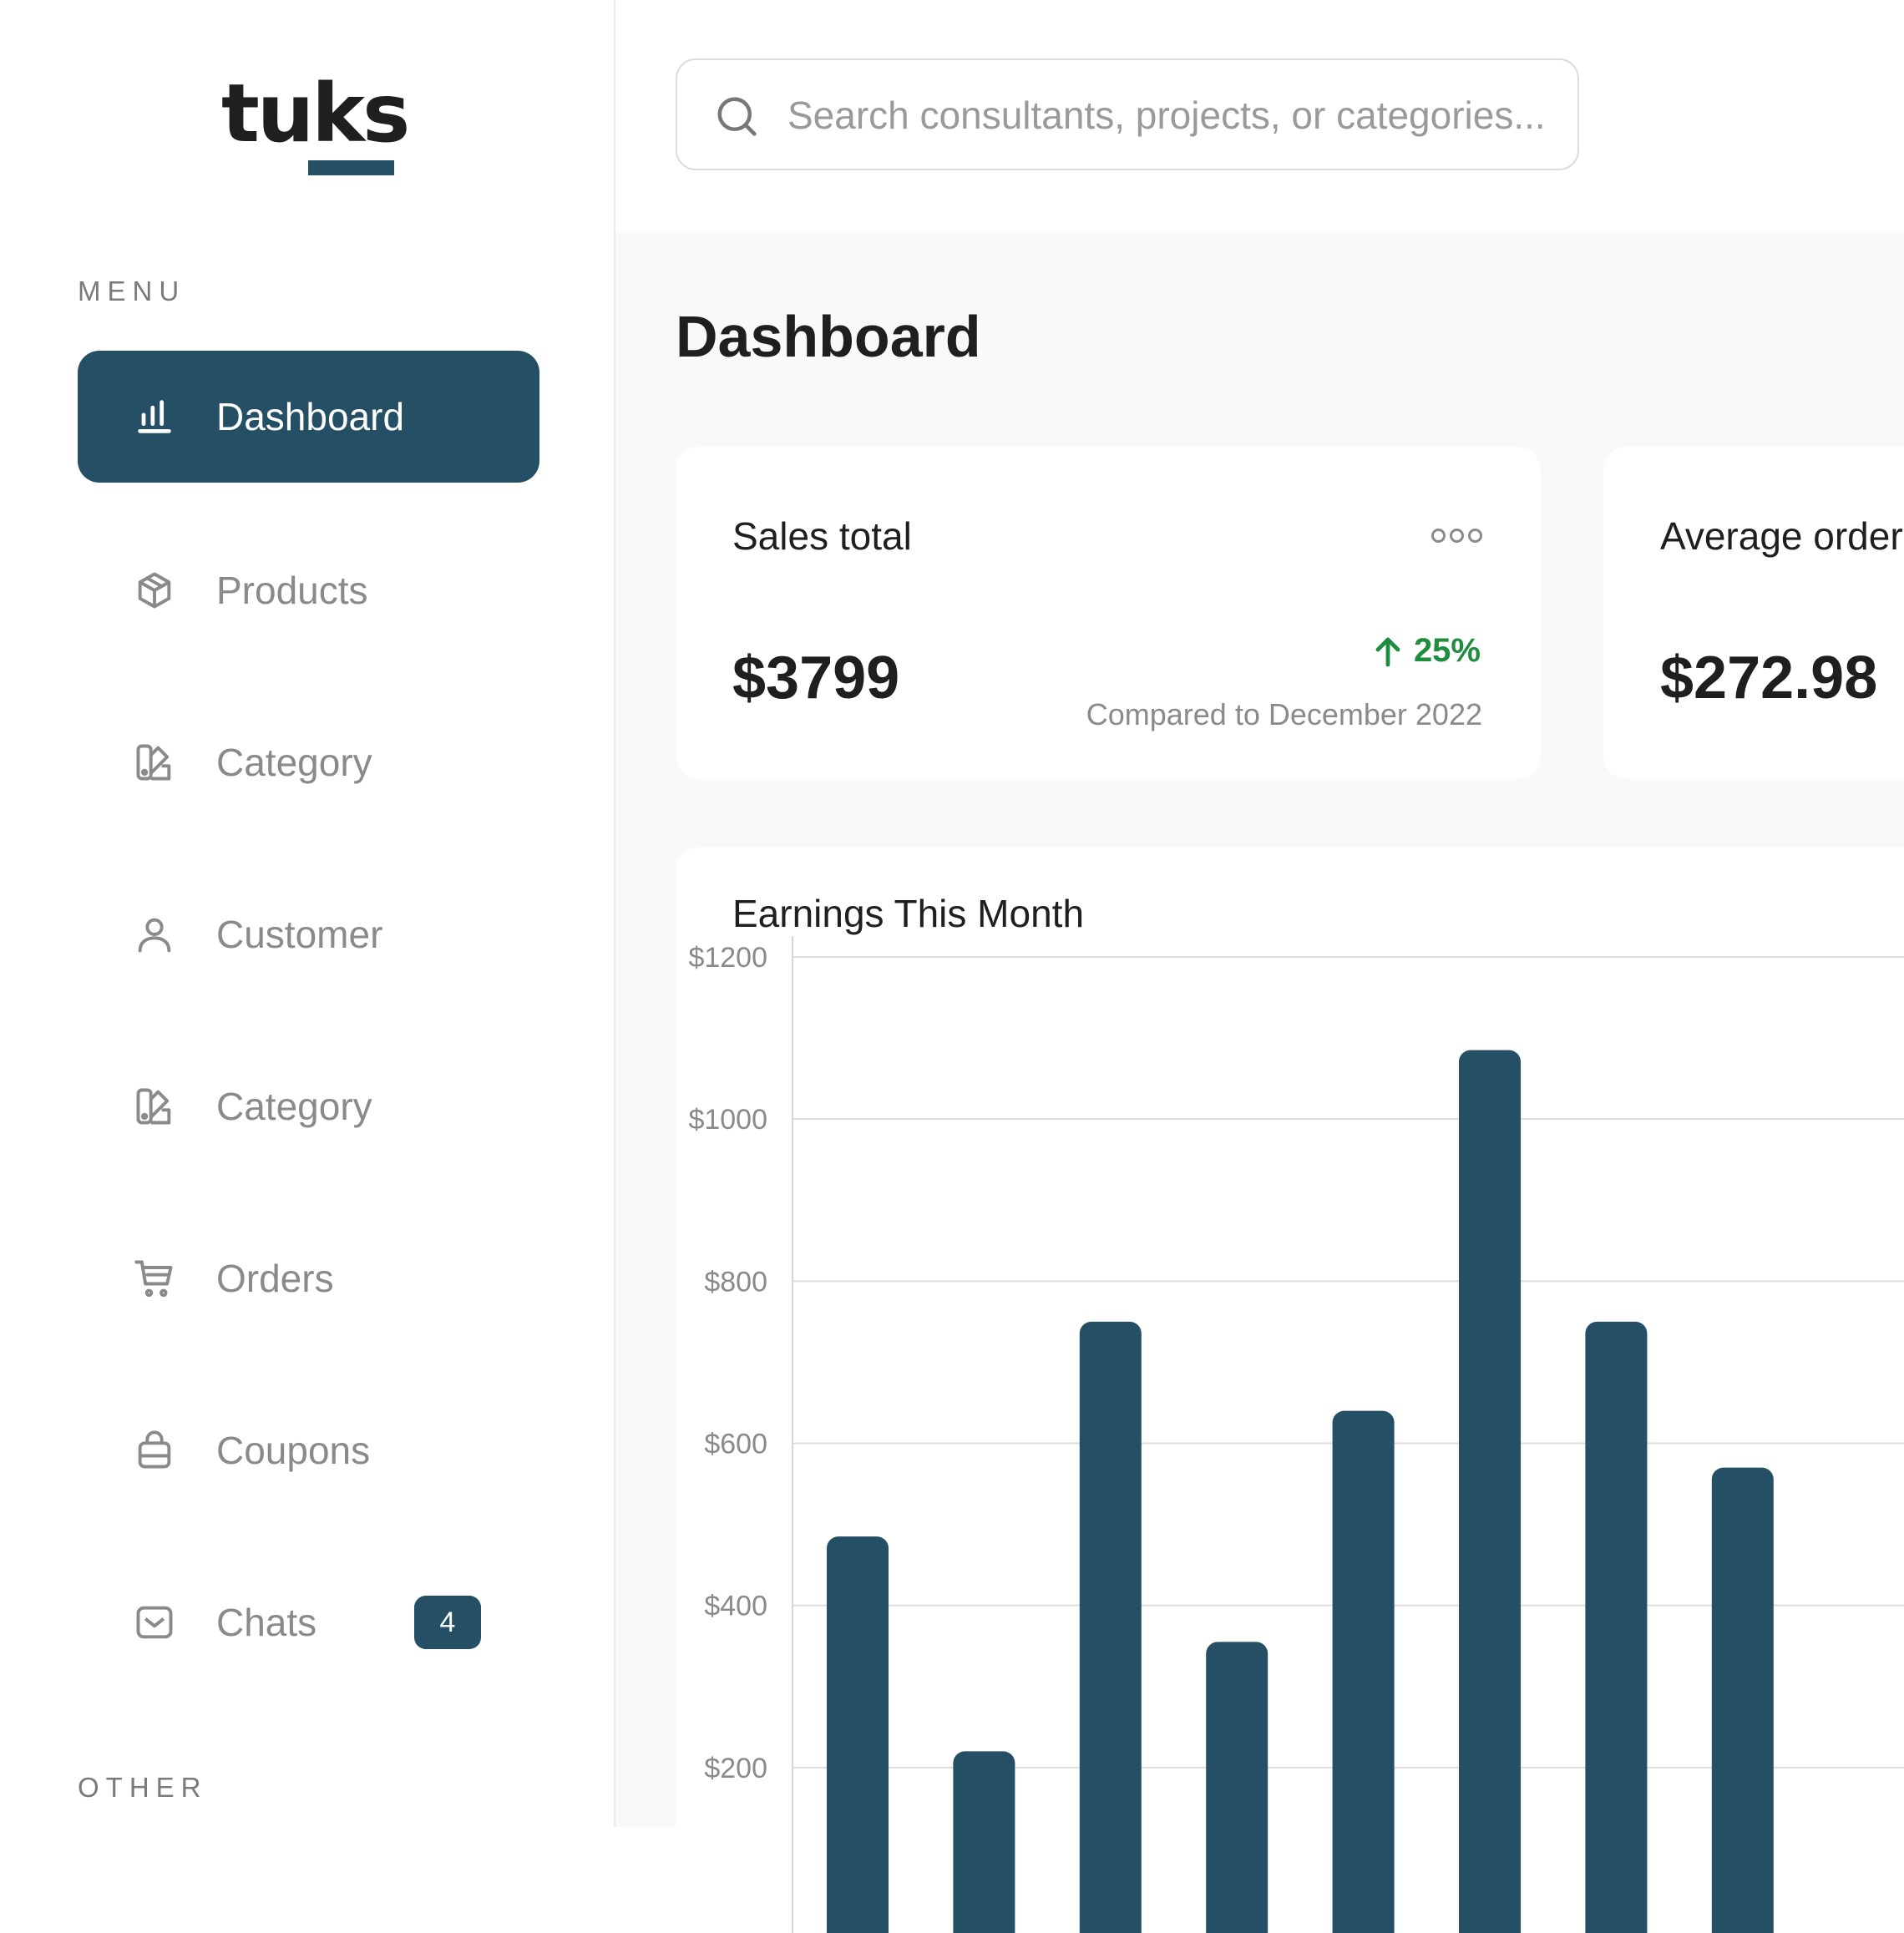 Image resolution: width=1904 pixels, height=1933 pixels. What do you see at coordinates (299, 934) in the screenshot?
I see `sidebar-item-label: Customer` at bounding box center [299, 934].